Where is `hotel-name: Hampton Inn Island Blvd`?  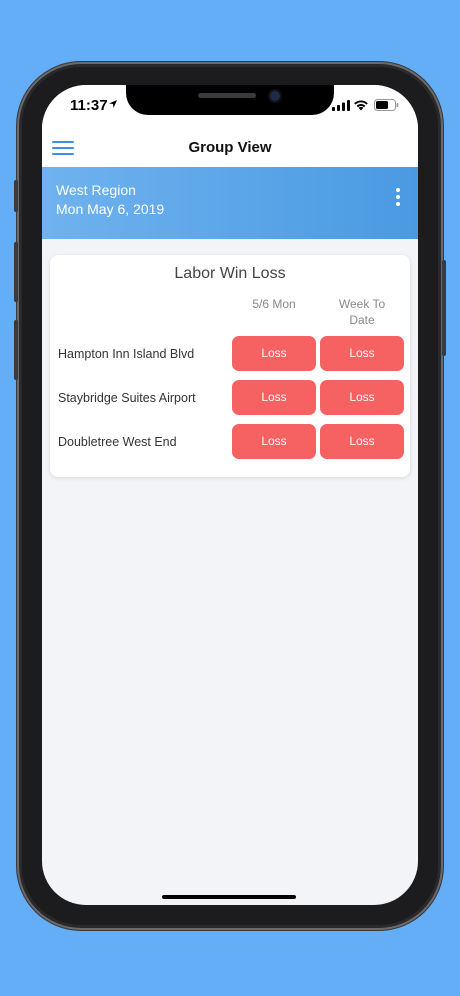 hotel-name: Hampton Inn Island Blvd is located at coordinates (126, 354).